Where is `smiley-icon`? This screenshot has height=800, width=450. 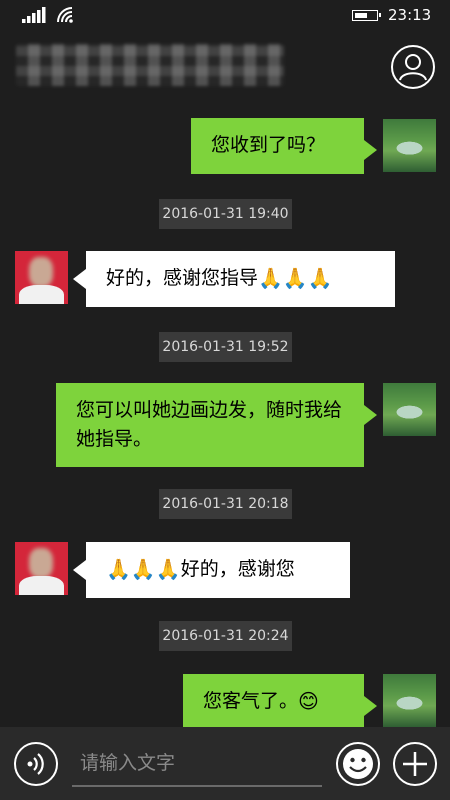
smiley-icon is located at coordinates (358, 764).